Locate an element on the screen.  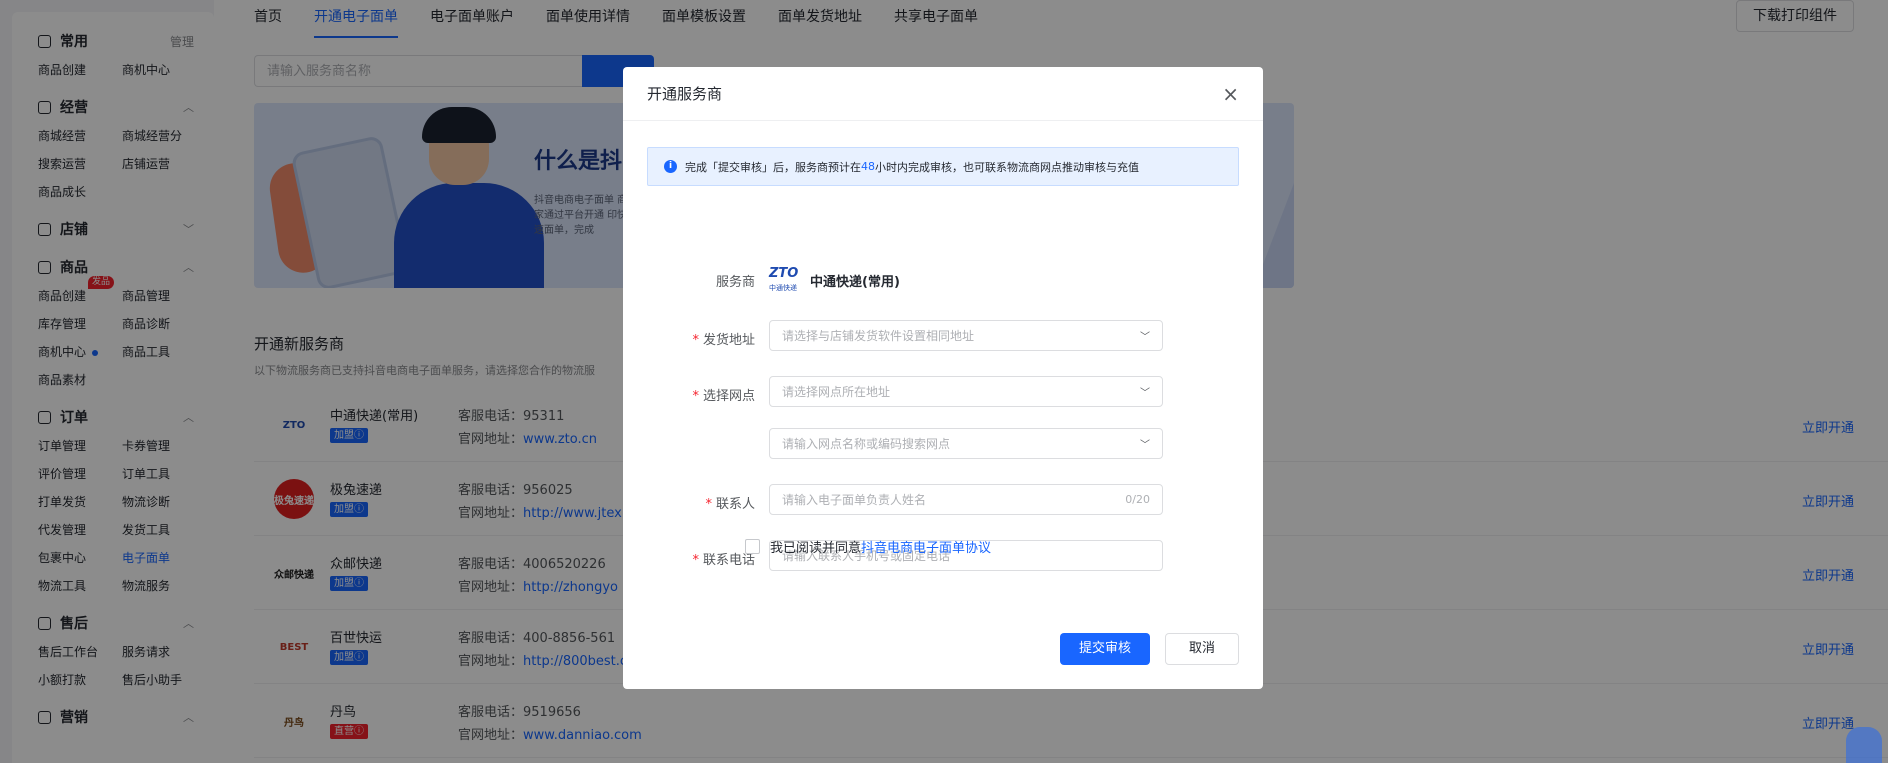
zto-logo-icon: ZTO 中通快递 is located at coordinates (785, 280).